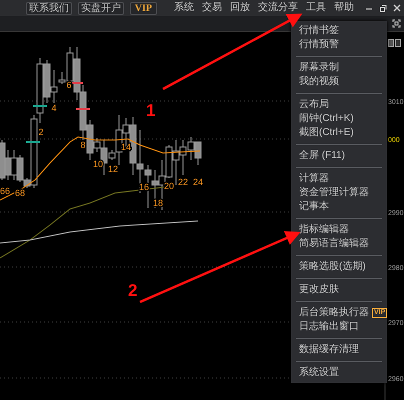  I want to click on toolbar-button: 联系我们, so click(49, 8).